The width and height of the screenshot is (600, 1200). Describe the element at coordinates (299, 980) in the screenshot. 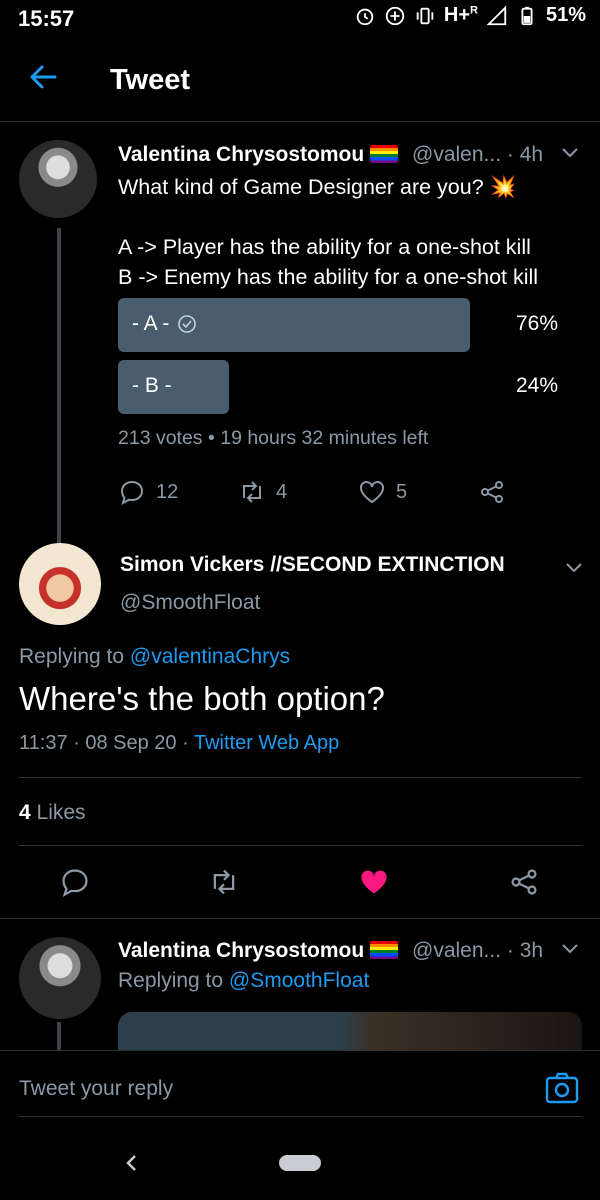

I see `mention-link: @SmoothFloat` at that location.